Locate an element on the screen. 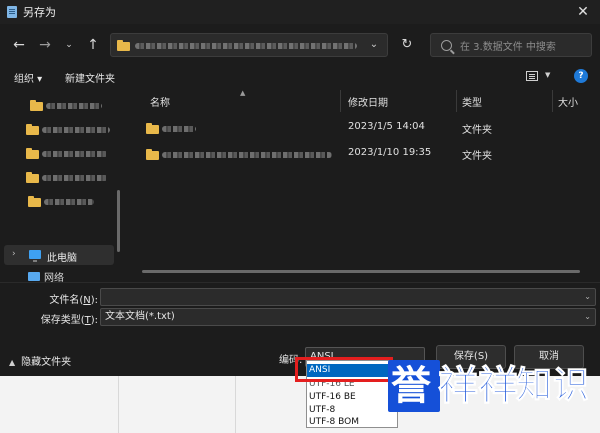  sort-caret-icon: ▲ is located at coordinates (243, 93).